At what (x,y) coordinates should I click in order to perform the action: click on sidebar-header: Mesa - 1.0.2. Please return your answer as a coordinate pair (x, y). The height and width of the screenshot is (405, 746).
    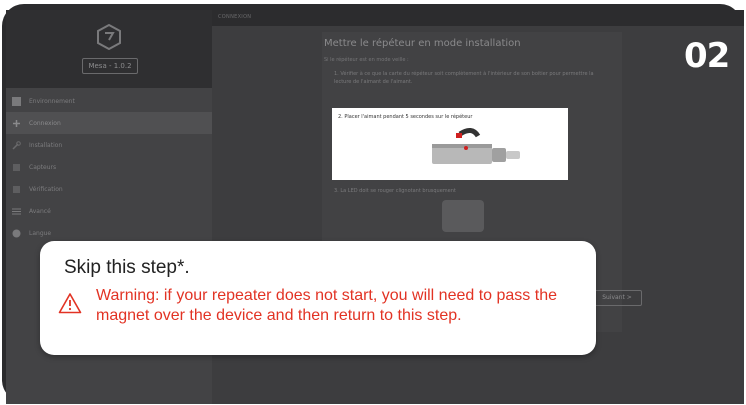
    Looking at the image, I should click on (109, 49).